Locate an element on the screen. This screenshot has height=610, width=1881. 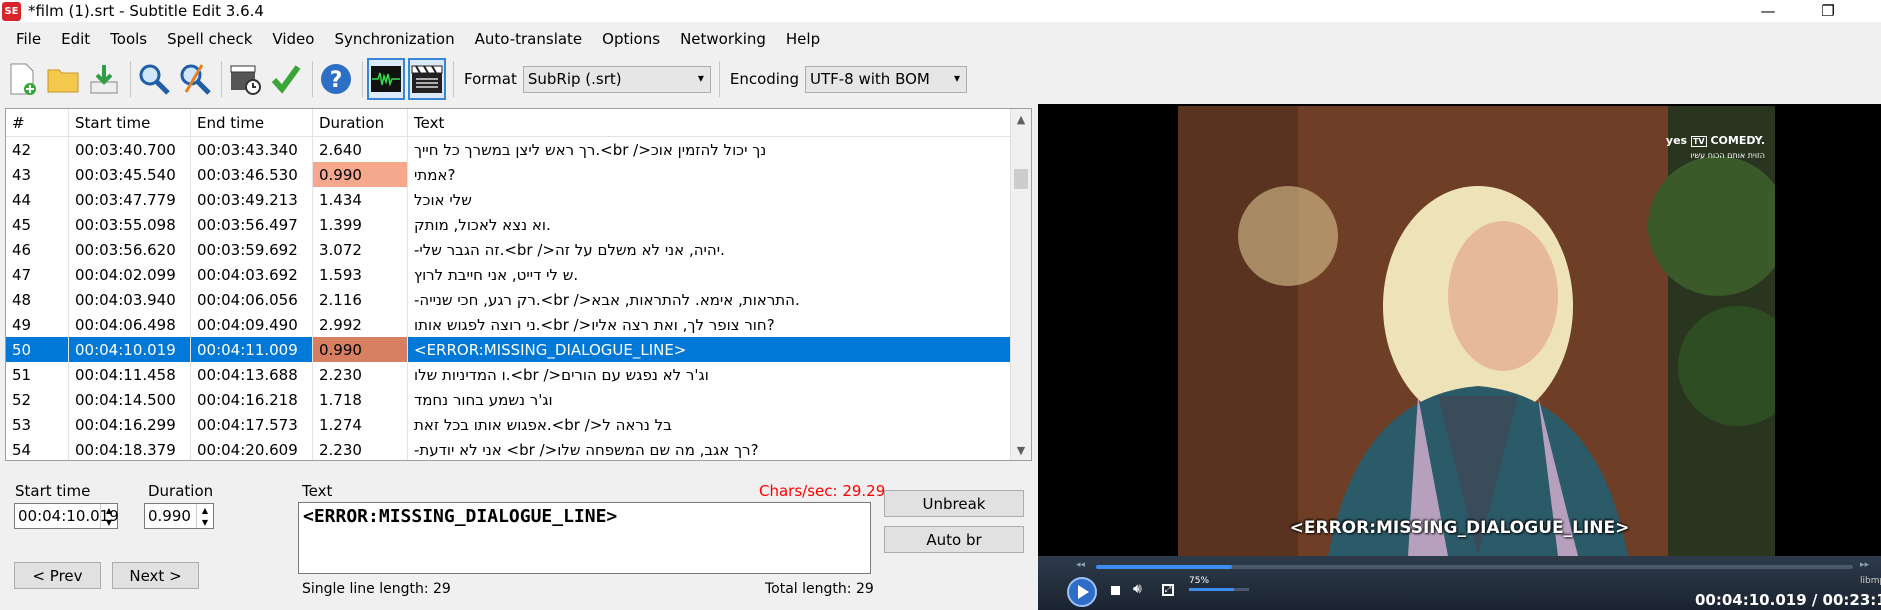
fullscreen-icon: ⤢ is located at coordinates (1168, 590).